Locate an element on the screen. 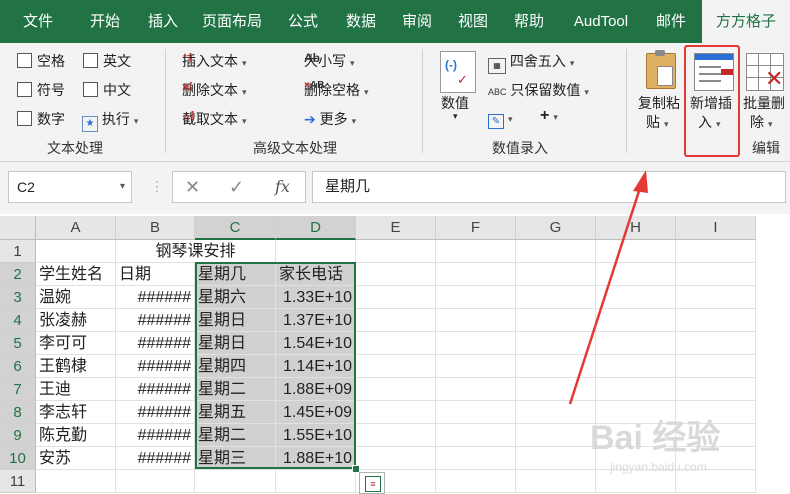 Image resolution: width=790 pixels, height=494 pixels. annotation-arrow is located at coordinates (608, 287).